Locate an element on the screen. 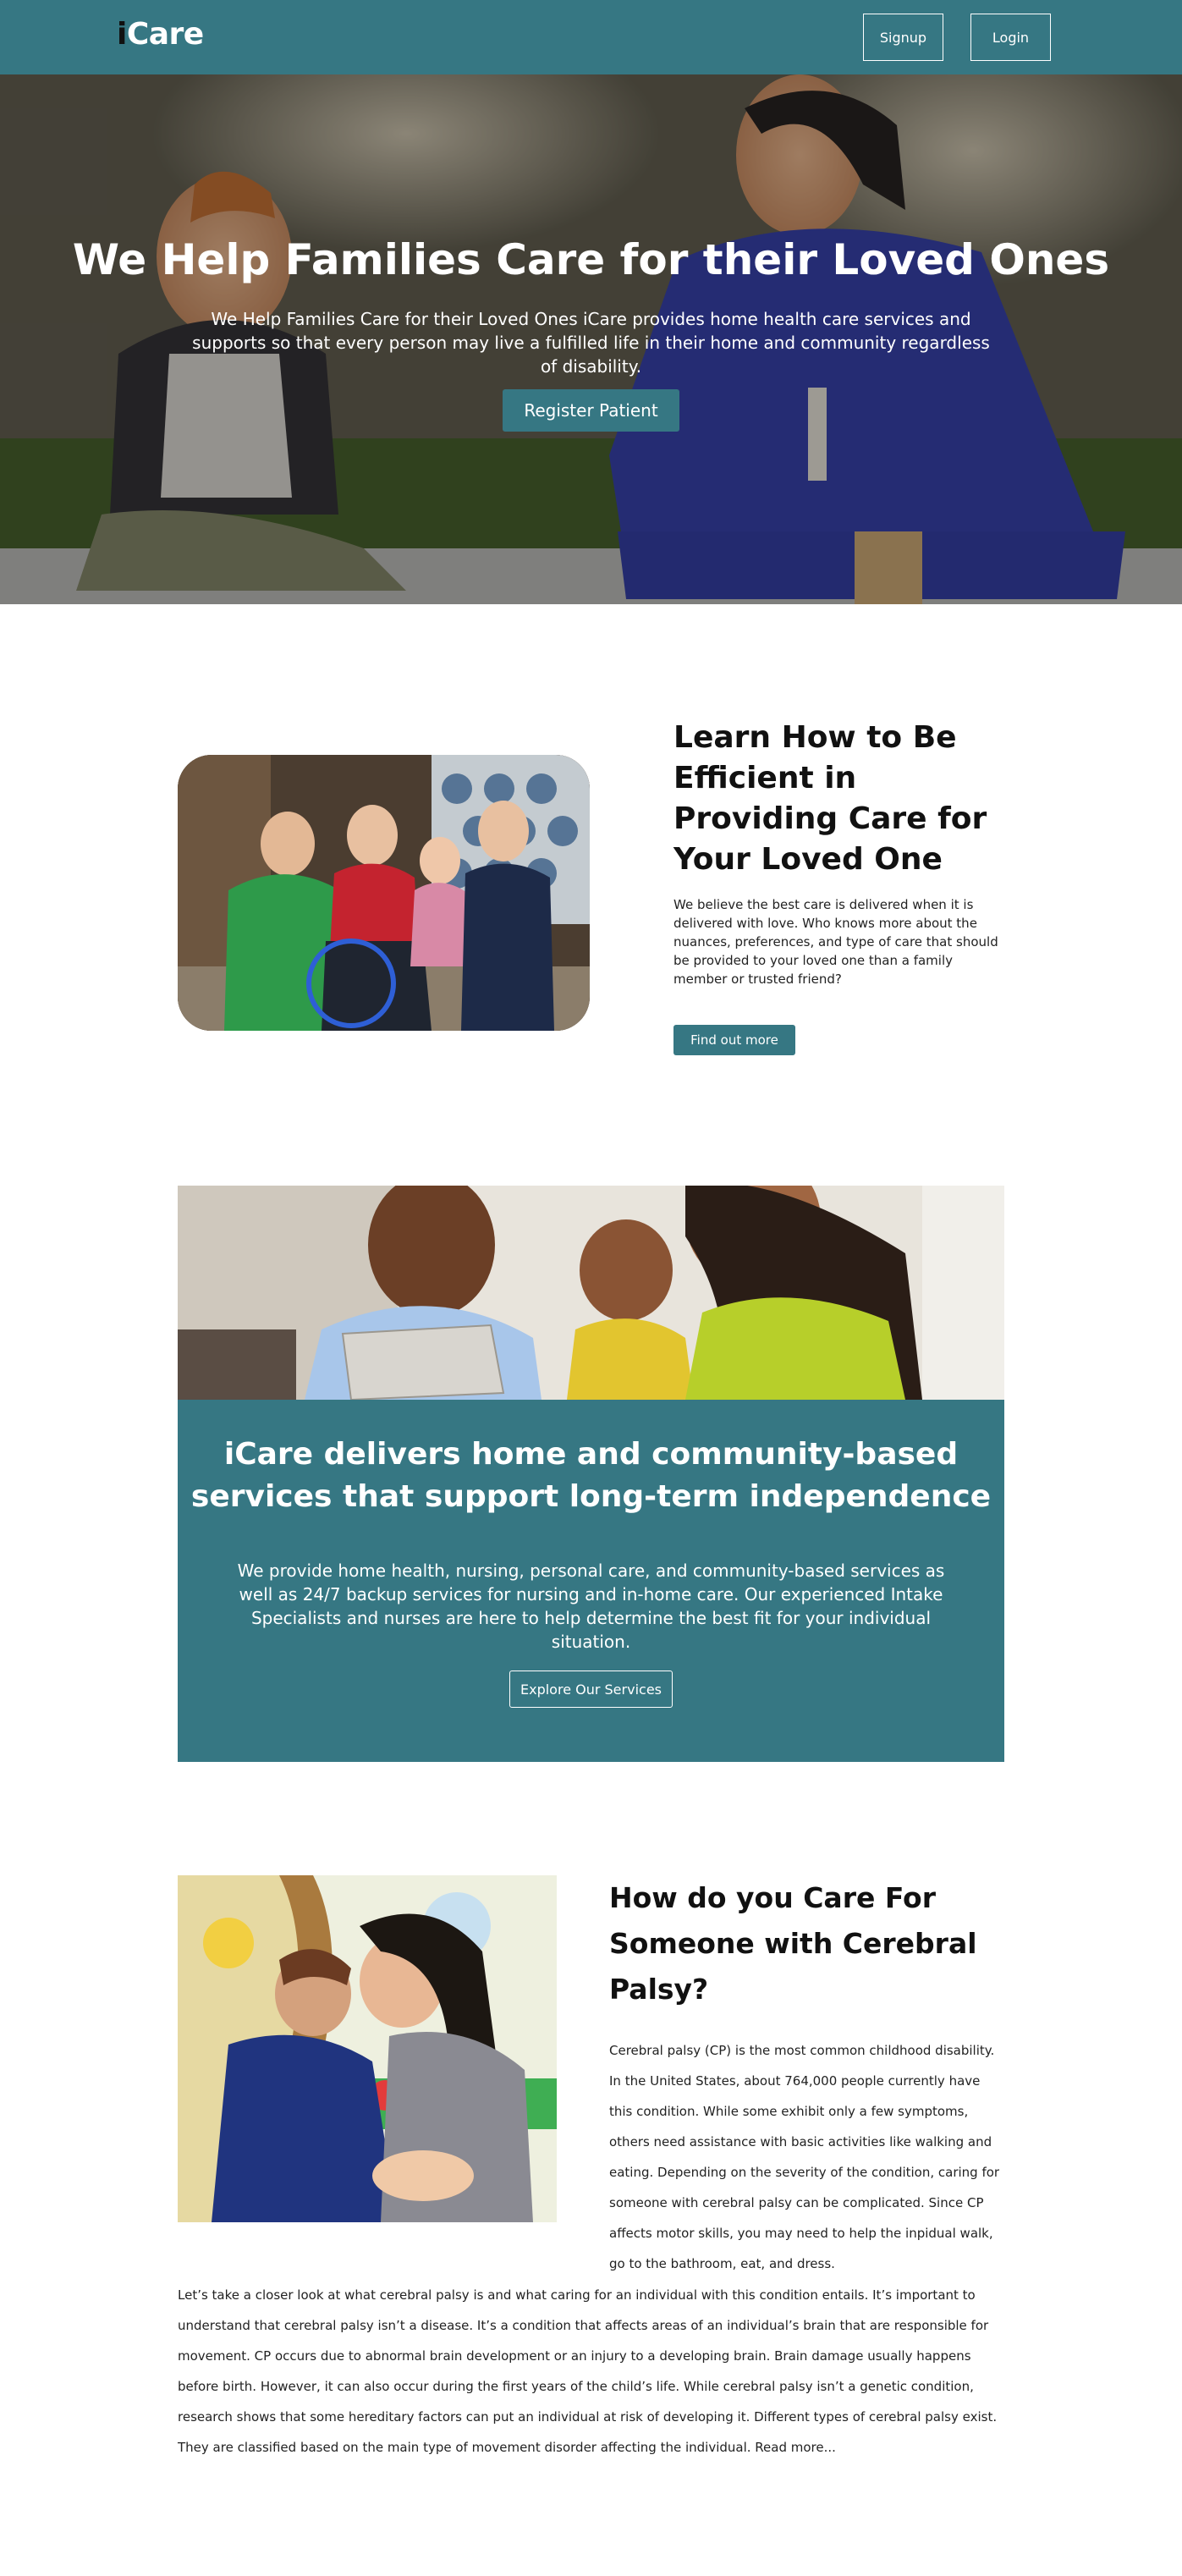 This screenshot has width=1182, height=2576. logo-text: Care is located at coordinates (165, 34).